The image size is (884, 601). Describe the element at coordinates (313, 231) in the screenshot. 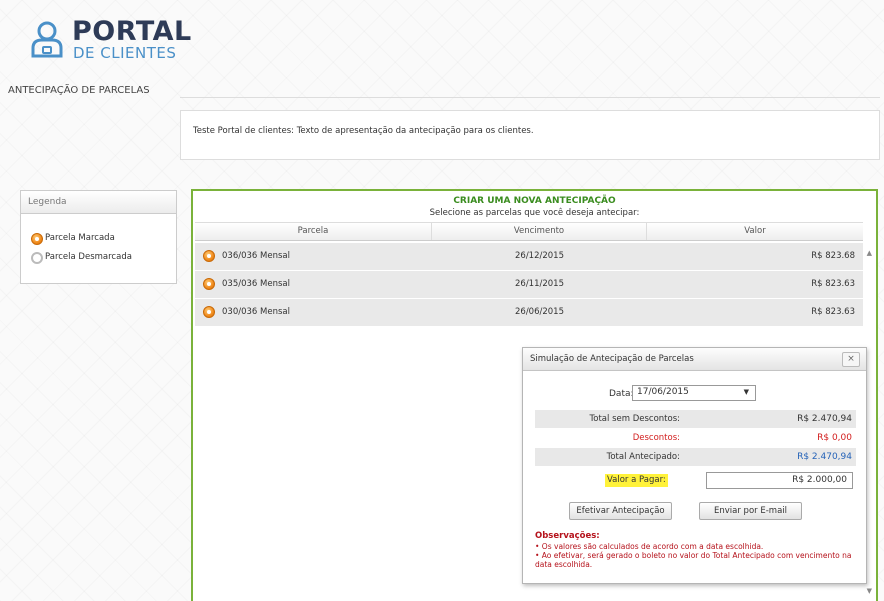

I see `column-header-parcela: Parcela` at that location.